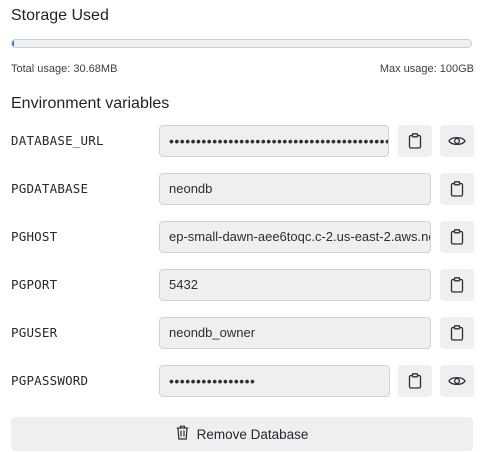 The image size is (487, 452). Describe the element at coordinates (50, 188) in the screenshot. I see `env-key: PGDATABASE` at that location.